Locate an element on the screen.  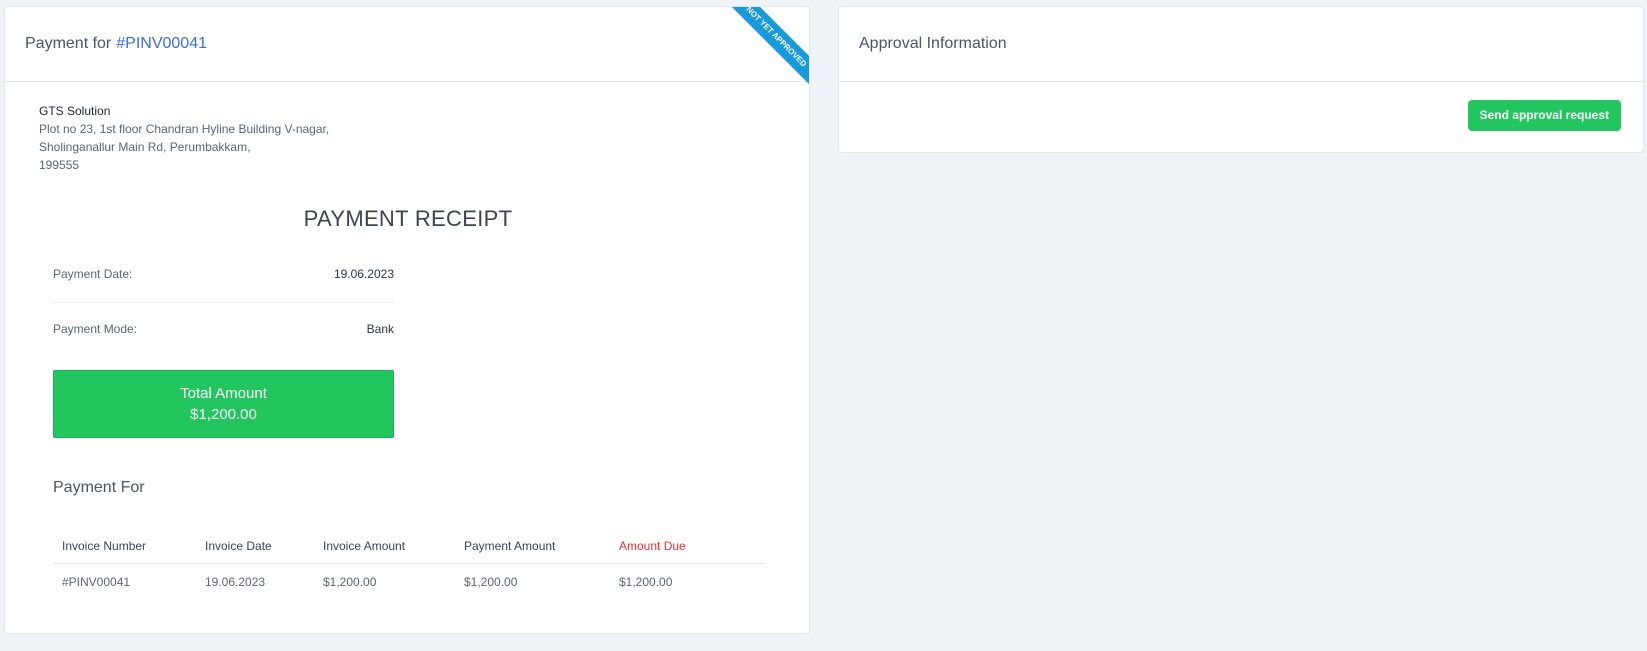
cell-invoice-date: 19.06.2023 is located at coordinates (235, 582).